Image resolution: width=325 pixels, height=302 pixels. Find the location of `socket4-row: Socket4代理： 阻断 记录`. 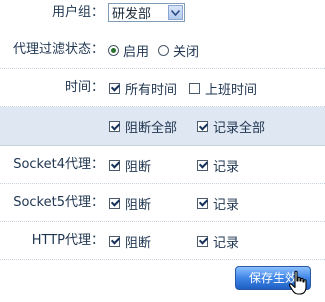

socket4-row: Socket4代理： 阻断 记录 is located at coordinates (162, 165).